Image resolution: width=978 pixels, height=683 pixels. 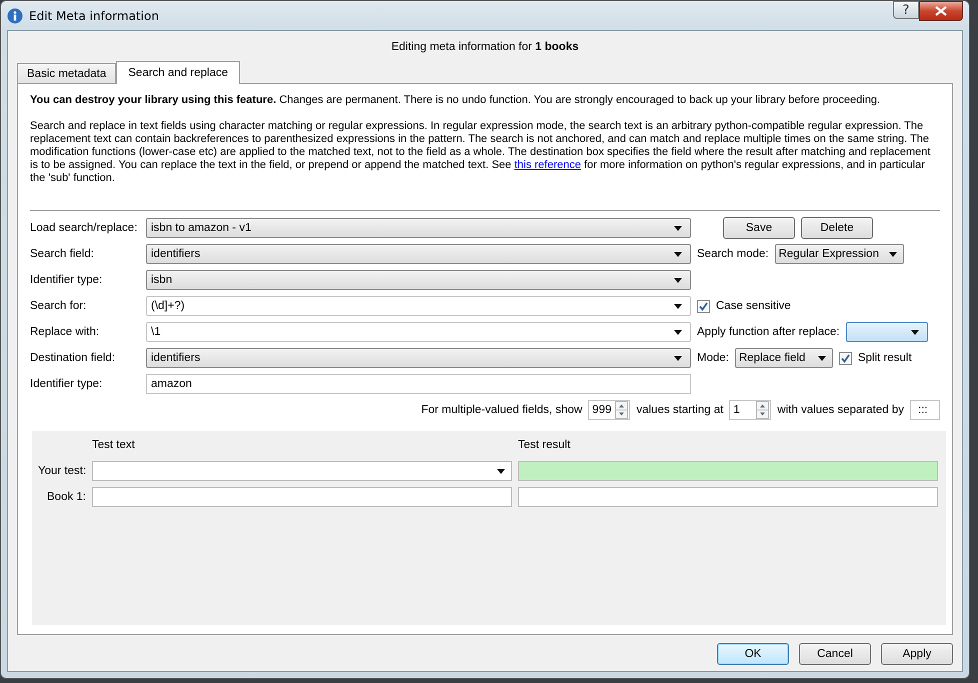 I want to click on dialog-heading: Editing meta information for 1 books, so click(x=485, y=47).